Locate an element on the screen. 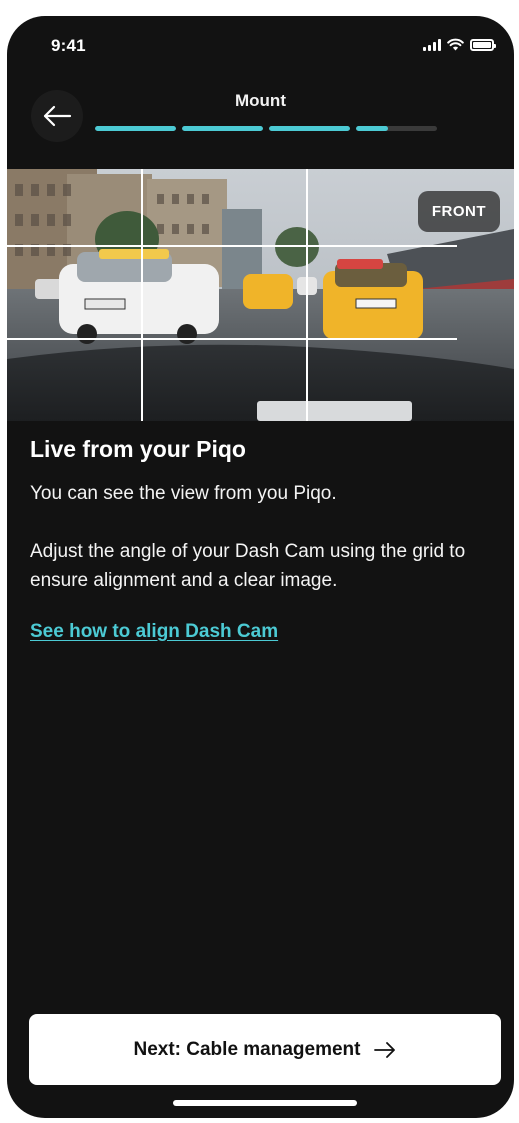 This screenshot has height=1123, width=519. next-button: Next: Cable management is located at coordinates (265, 1049).